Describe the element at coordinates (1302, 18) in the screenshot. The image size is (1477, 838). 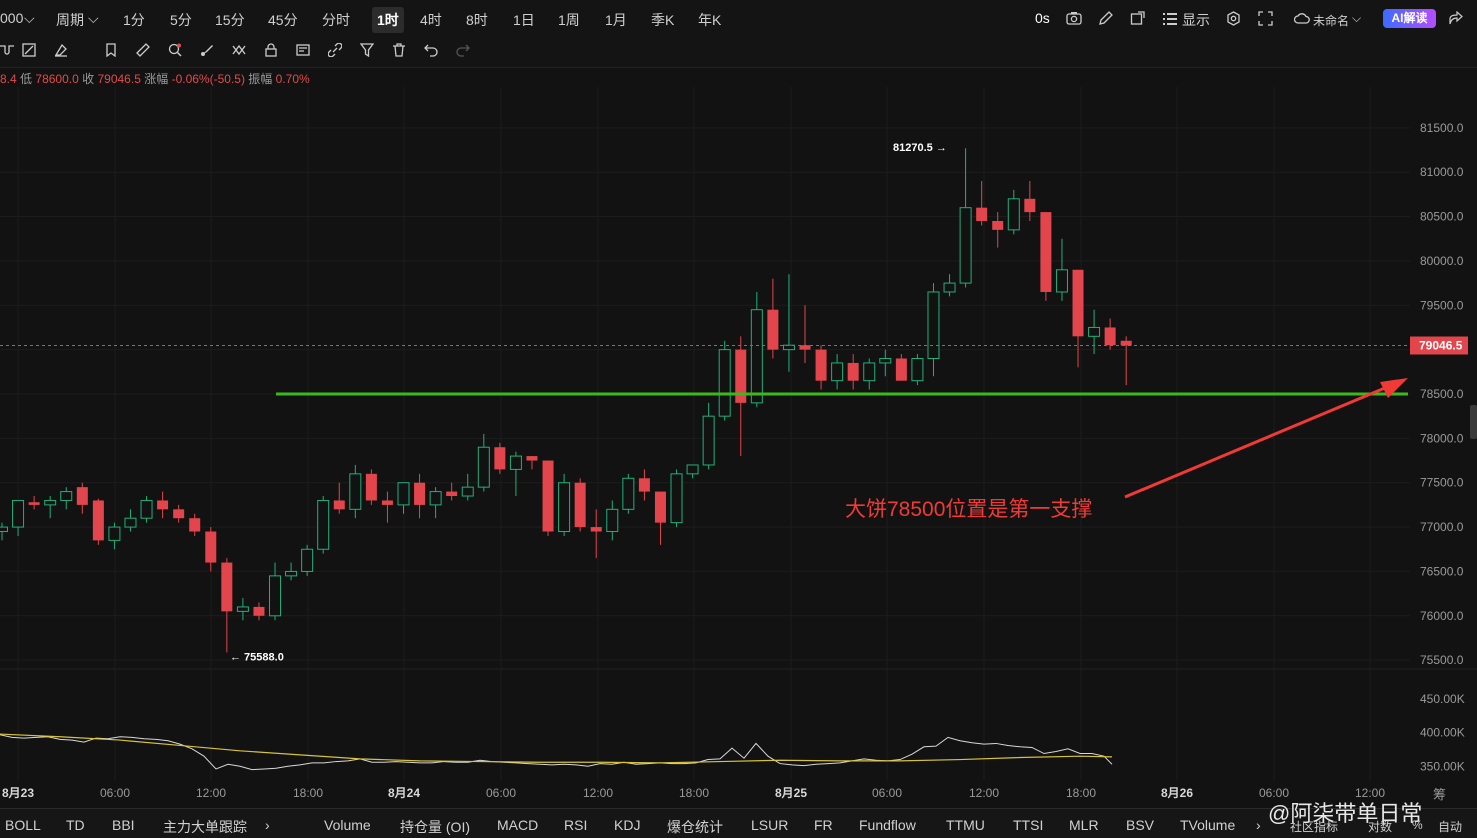
I see `cloud-icon` at that location.